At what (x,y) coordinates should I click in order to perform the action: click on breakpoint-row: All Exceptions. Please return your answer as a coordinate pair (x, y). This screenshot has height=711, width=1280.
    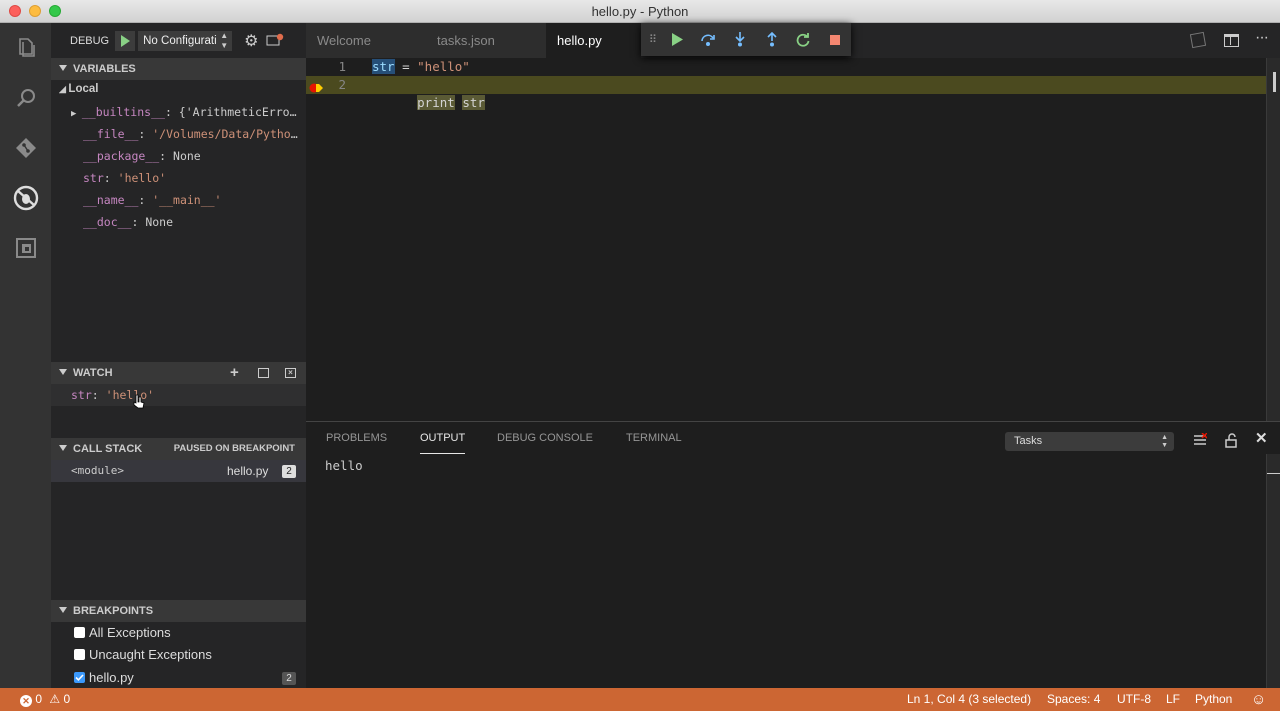
    Looking at the image, I should click on (122, 632).